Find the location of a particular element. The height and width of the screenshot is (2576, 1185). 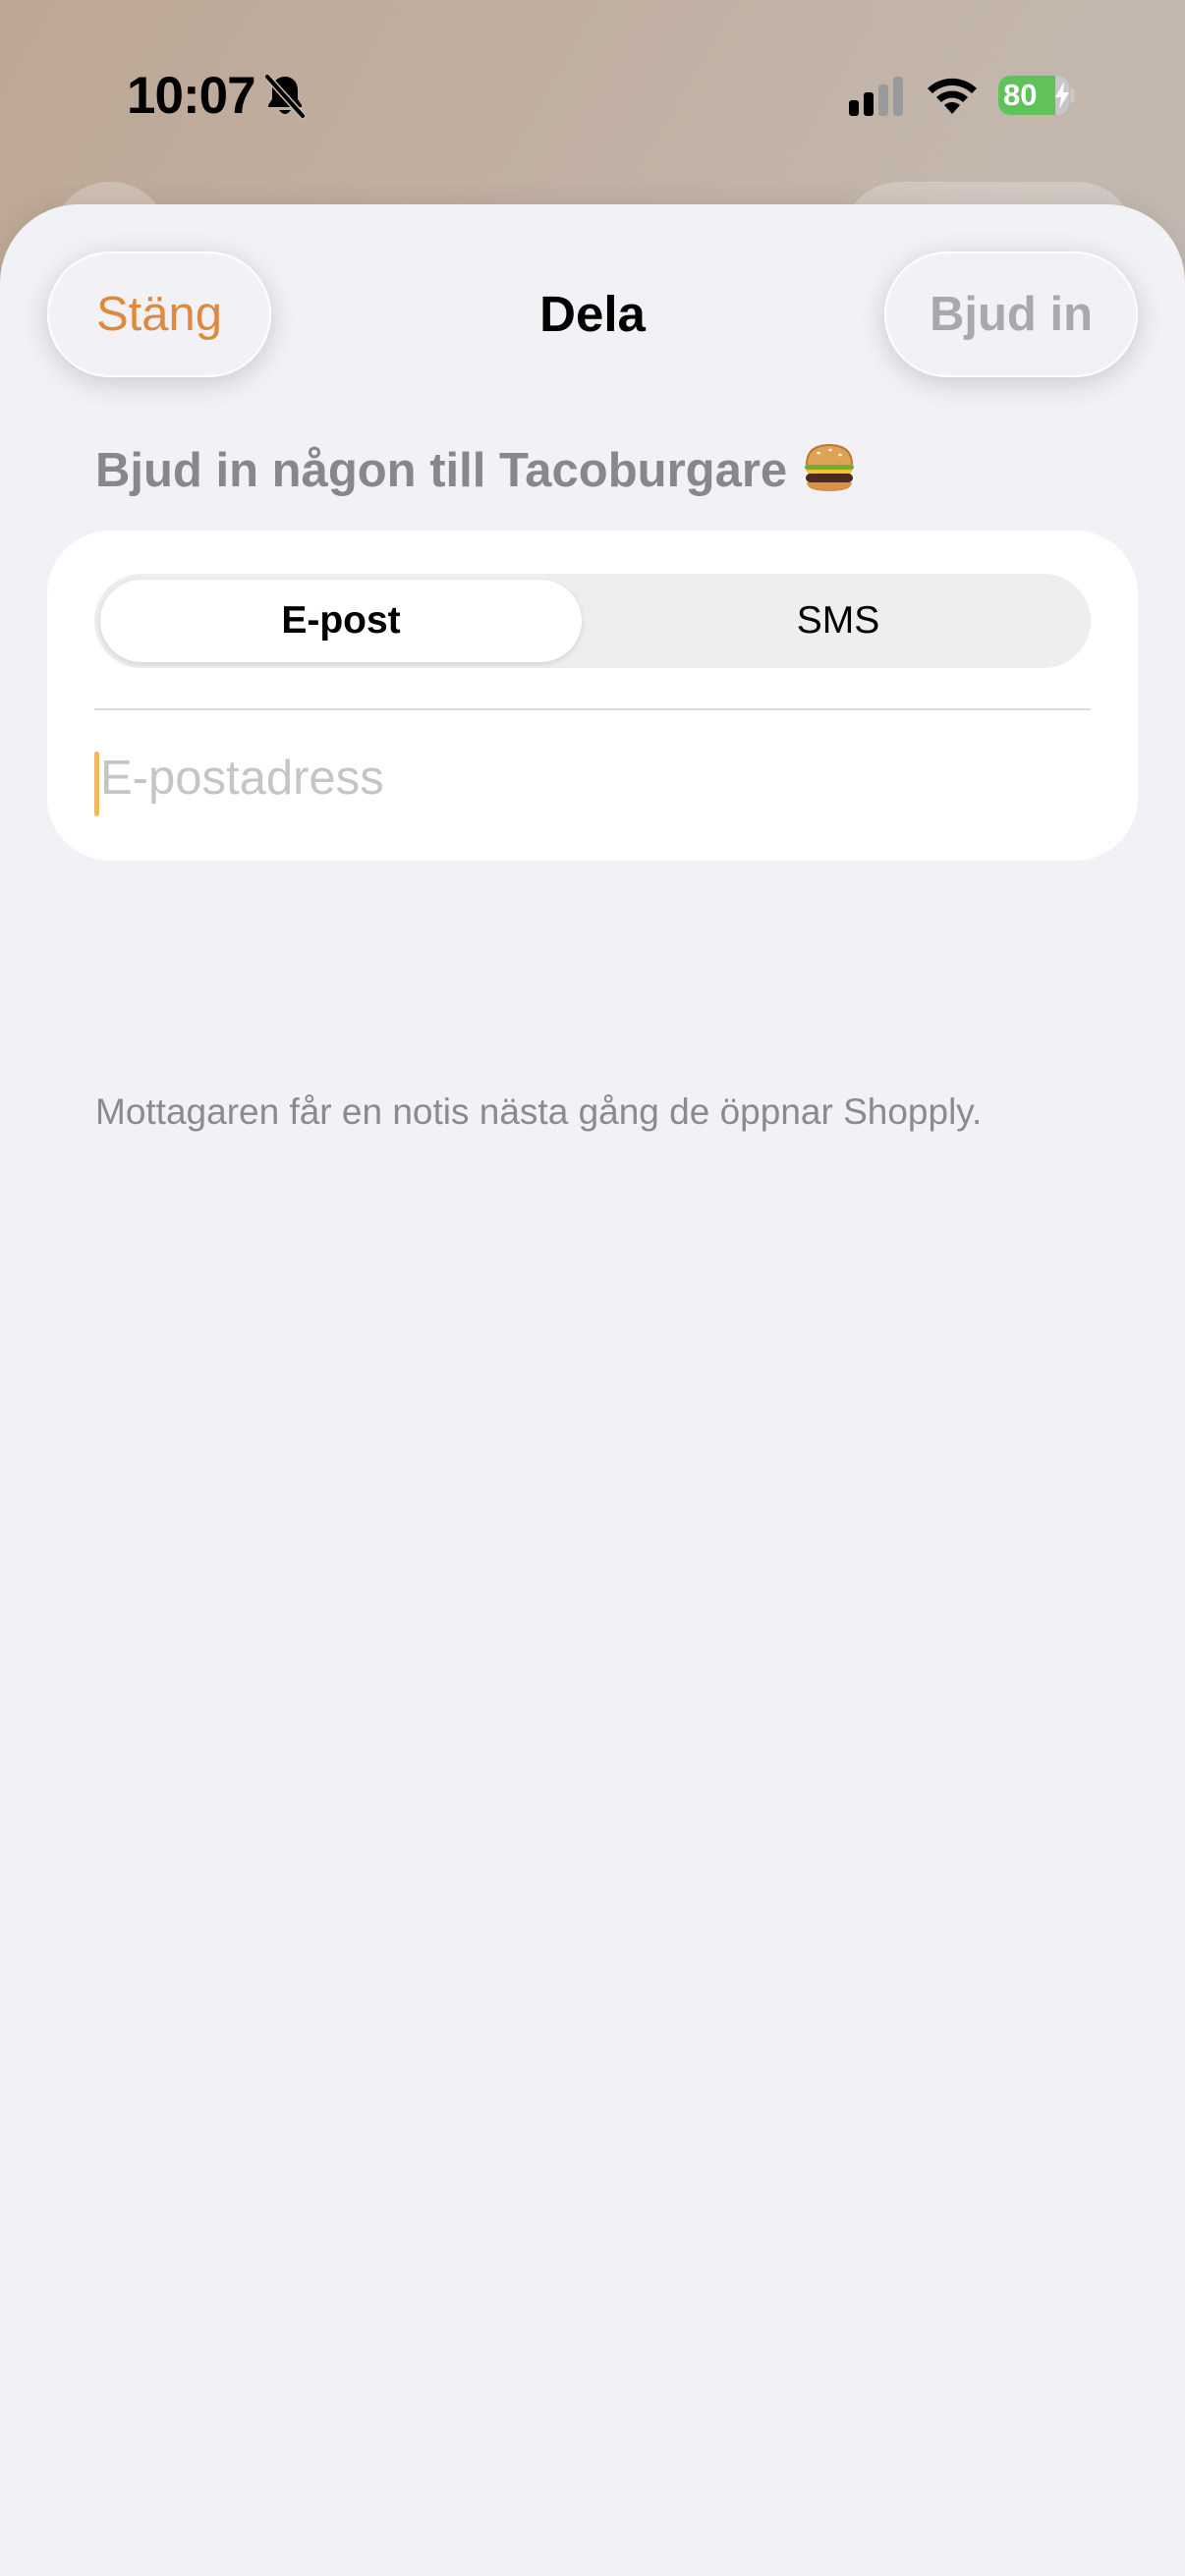

tab-email: E-post is located at coordinates (341, 621).